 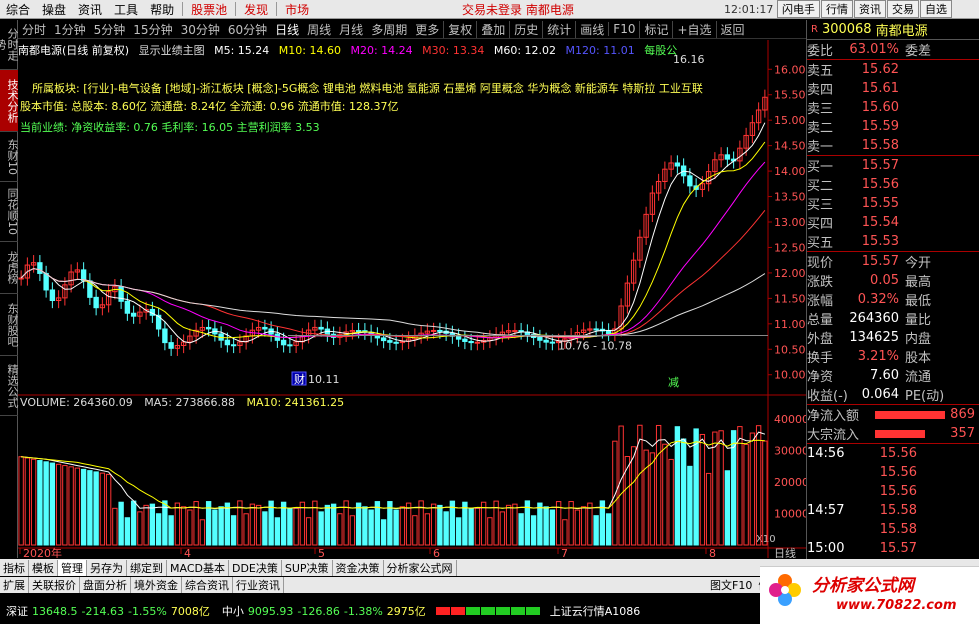 What do you see at coordinates (389, 29) in the screenshot?
I see `tf-tab: 多周期` at bounding box center [389, 29].